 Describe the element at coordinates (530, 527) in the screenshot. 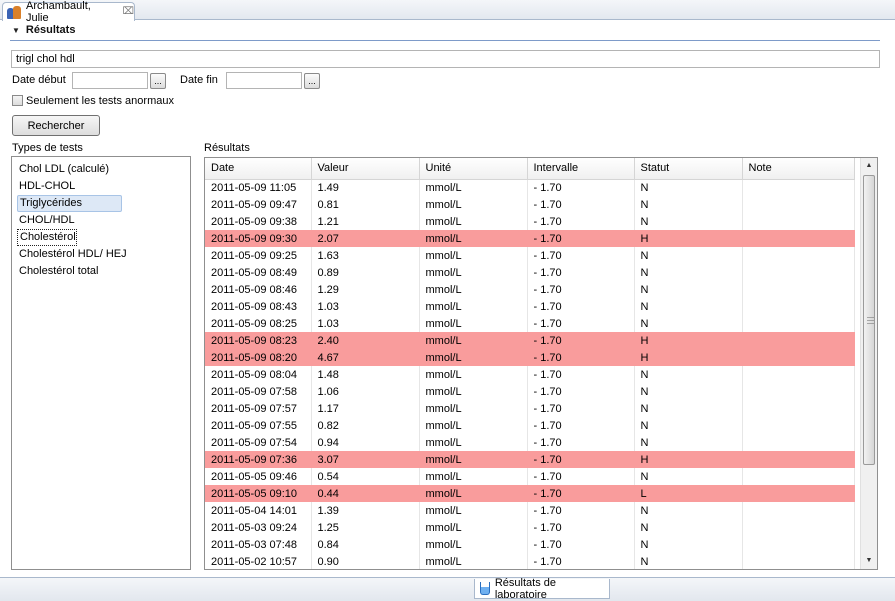

I see `table-row: 2011-05-03 09:24 1.25 mmol/L - 1.70 N` at that location.